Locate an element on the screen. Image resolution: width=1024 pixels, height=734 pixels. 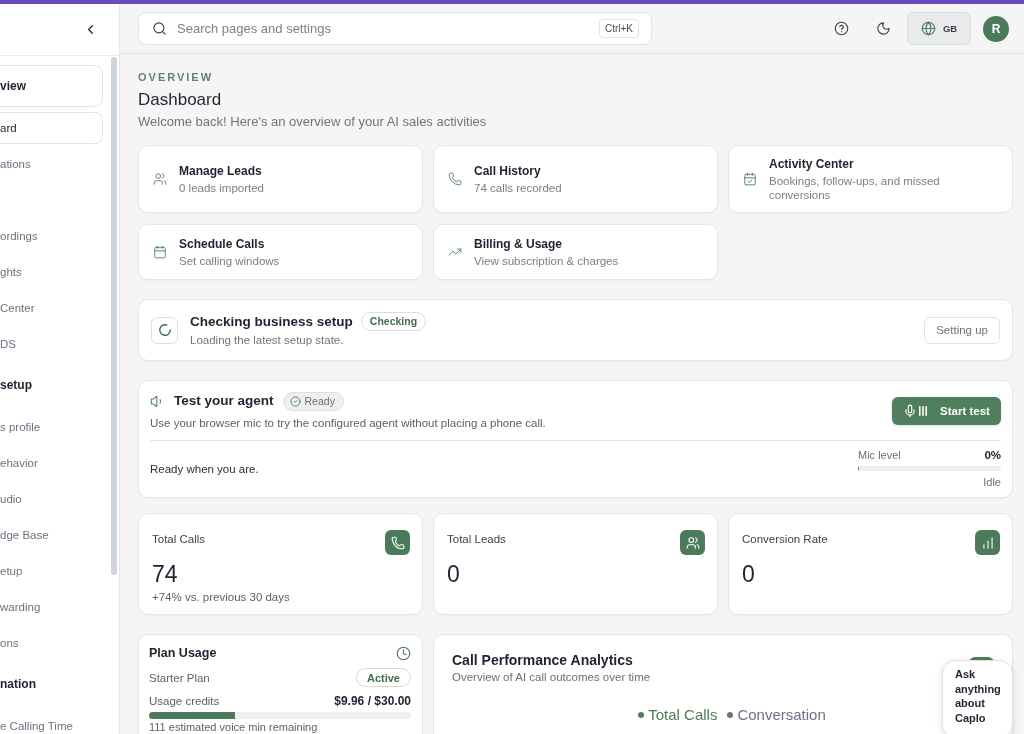
status-badge: Checking is located at coordinates (393, 321).